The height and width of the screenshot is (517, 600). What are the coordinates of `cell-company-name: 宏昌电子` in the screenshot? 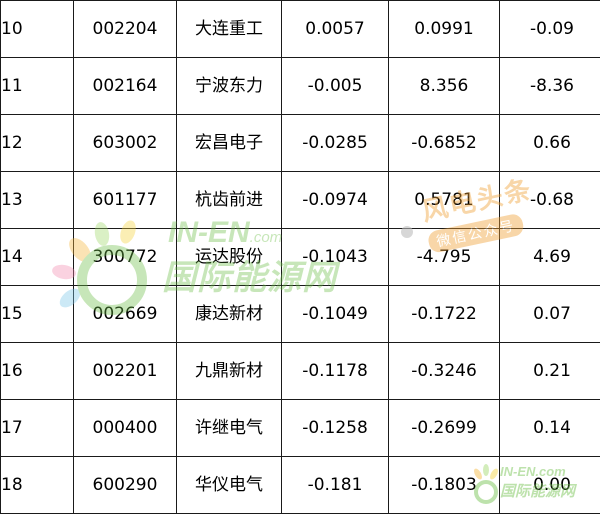 It's located at (229, 143).